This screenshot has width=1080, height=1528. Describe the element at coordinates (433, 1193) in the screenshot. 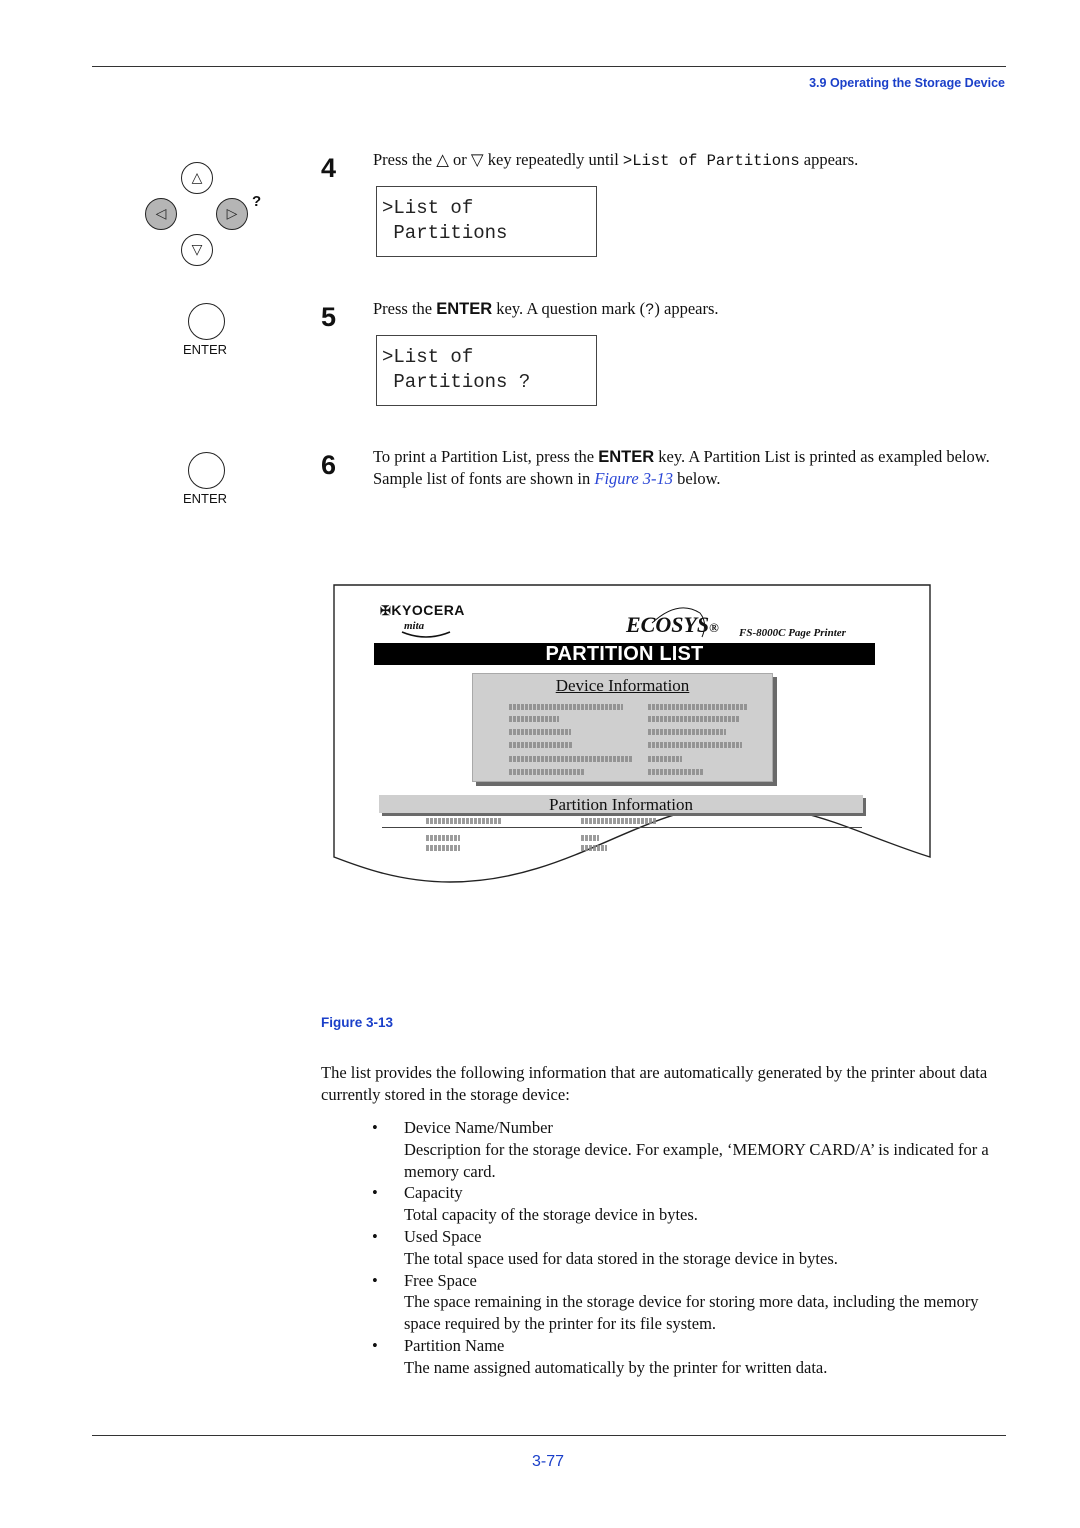

I see `item-term: Capacity` at that location.